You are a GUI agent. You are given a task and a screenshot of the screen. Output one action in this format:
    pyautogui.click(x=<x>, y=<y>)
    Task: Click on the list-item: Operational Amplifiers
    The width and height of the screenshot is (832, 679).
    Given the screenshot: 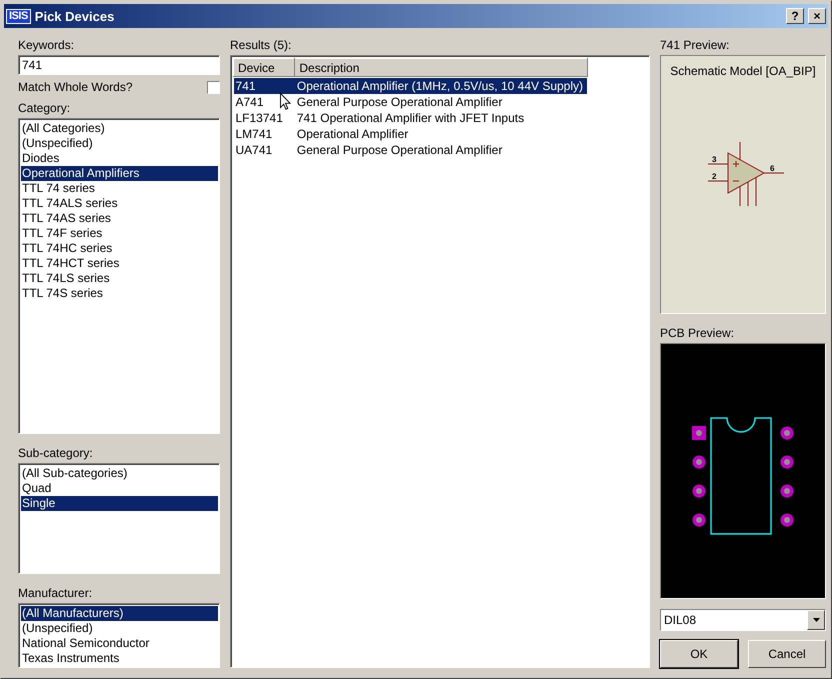 What is the action you would take?
    pyautogui.click(x=119, y=173)
    